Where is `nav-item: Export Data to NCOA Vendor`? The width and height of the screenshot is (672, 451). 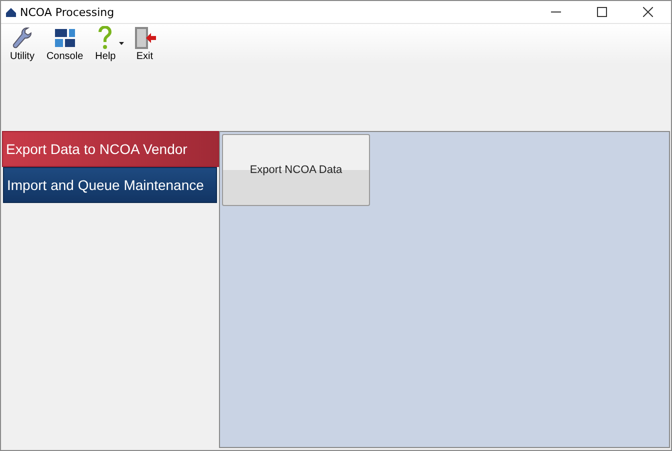
nav-item: Export Data to NCOA Vendor is located at coordinates (110, 149).